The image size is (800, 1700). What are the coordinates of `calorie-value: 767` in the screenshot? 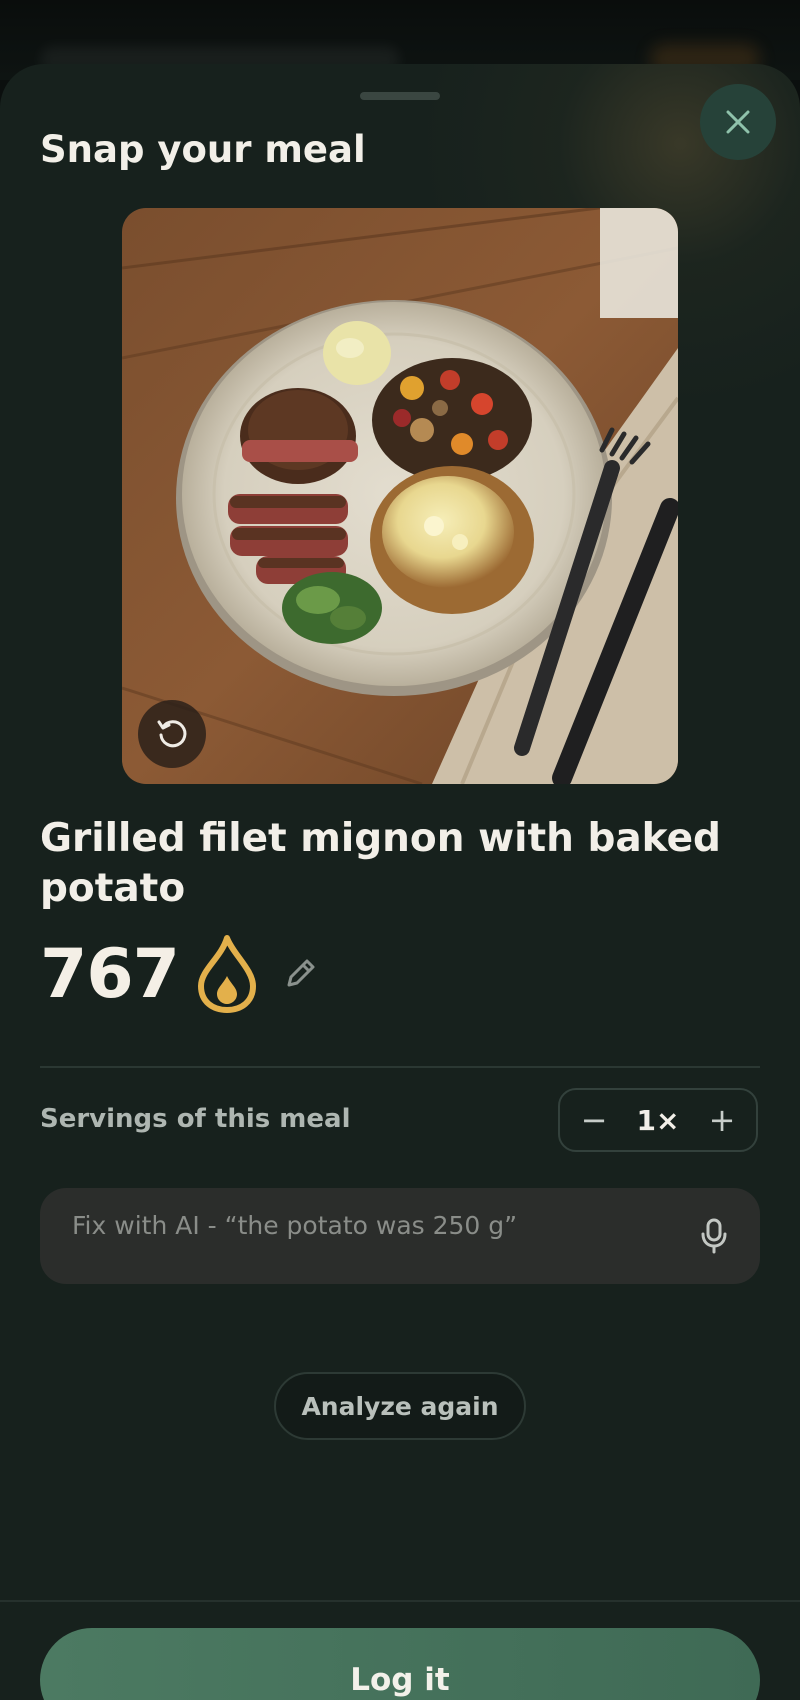 It's located at (110, 974).